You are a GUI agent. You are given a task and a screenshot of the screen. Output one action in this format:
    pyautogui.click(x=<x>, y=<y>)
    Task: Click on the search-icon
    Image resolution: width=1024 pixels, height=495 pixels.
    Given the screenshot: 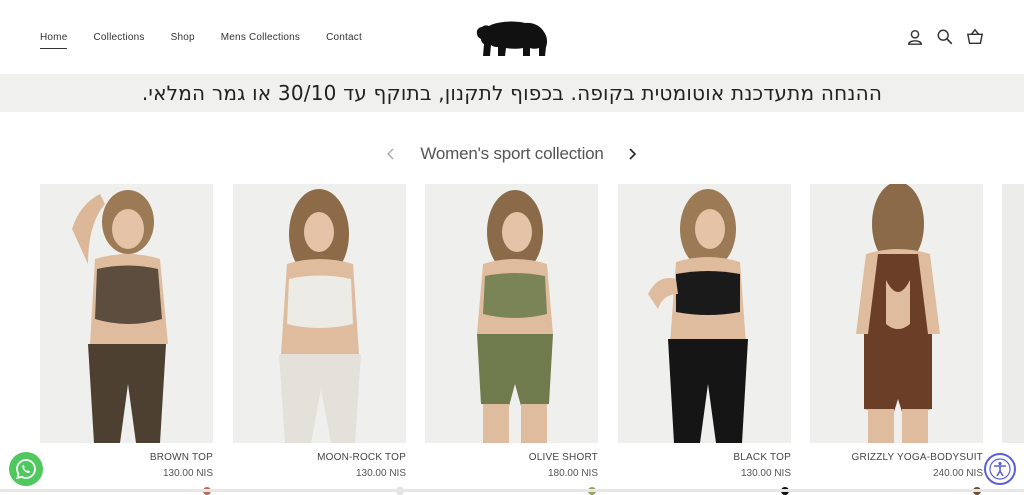 What is the action you would take?
    pyautogui.click(x=945, y=37)
    